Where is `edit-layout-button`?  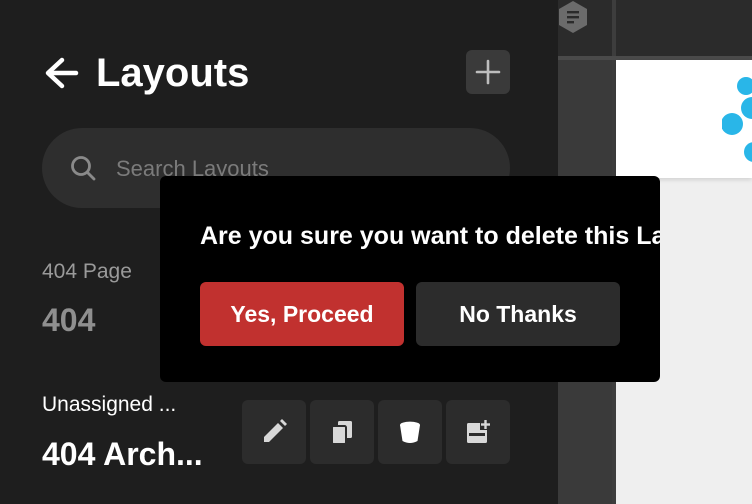 edit-layout-button is located at coordinates (274, 432).